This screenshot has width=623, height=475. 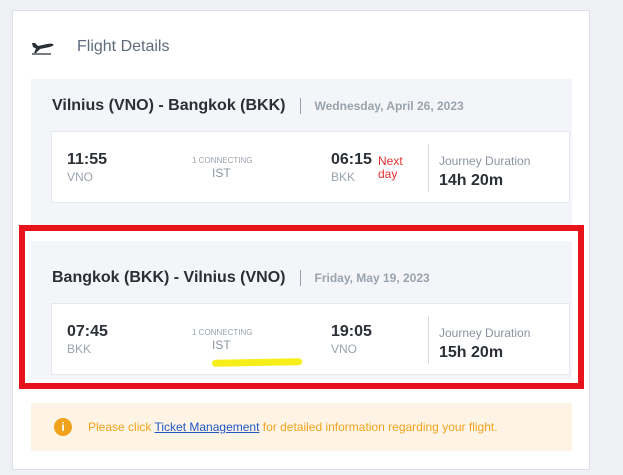 What do you see at coordinates (80, 177) in the screenshot?
I see `departure-airport: VNO` at bounding box center [80, 177].